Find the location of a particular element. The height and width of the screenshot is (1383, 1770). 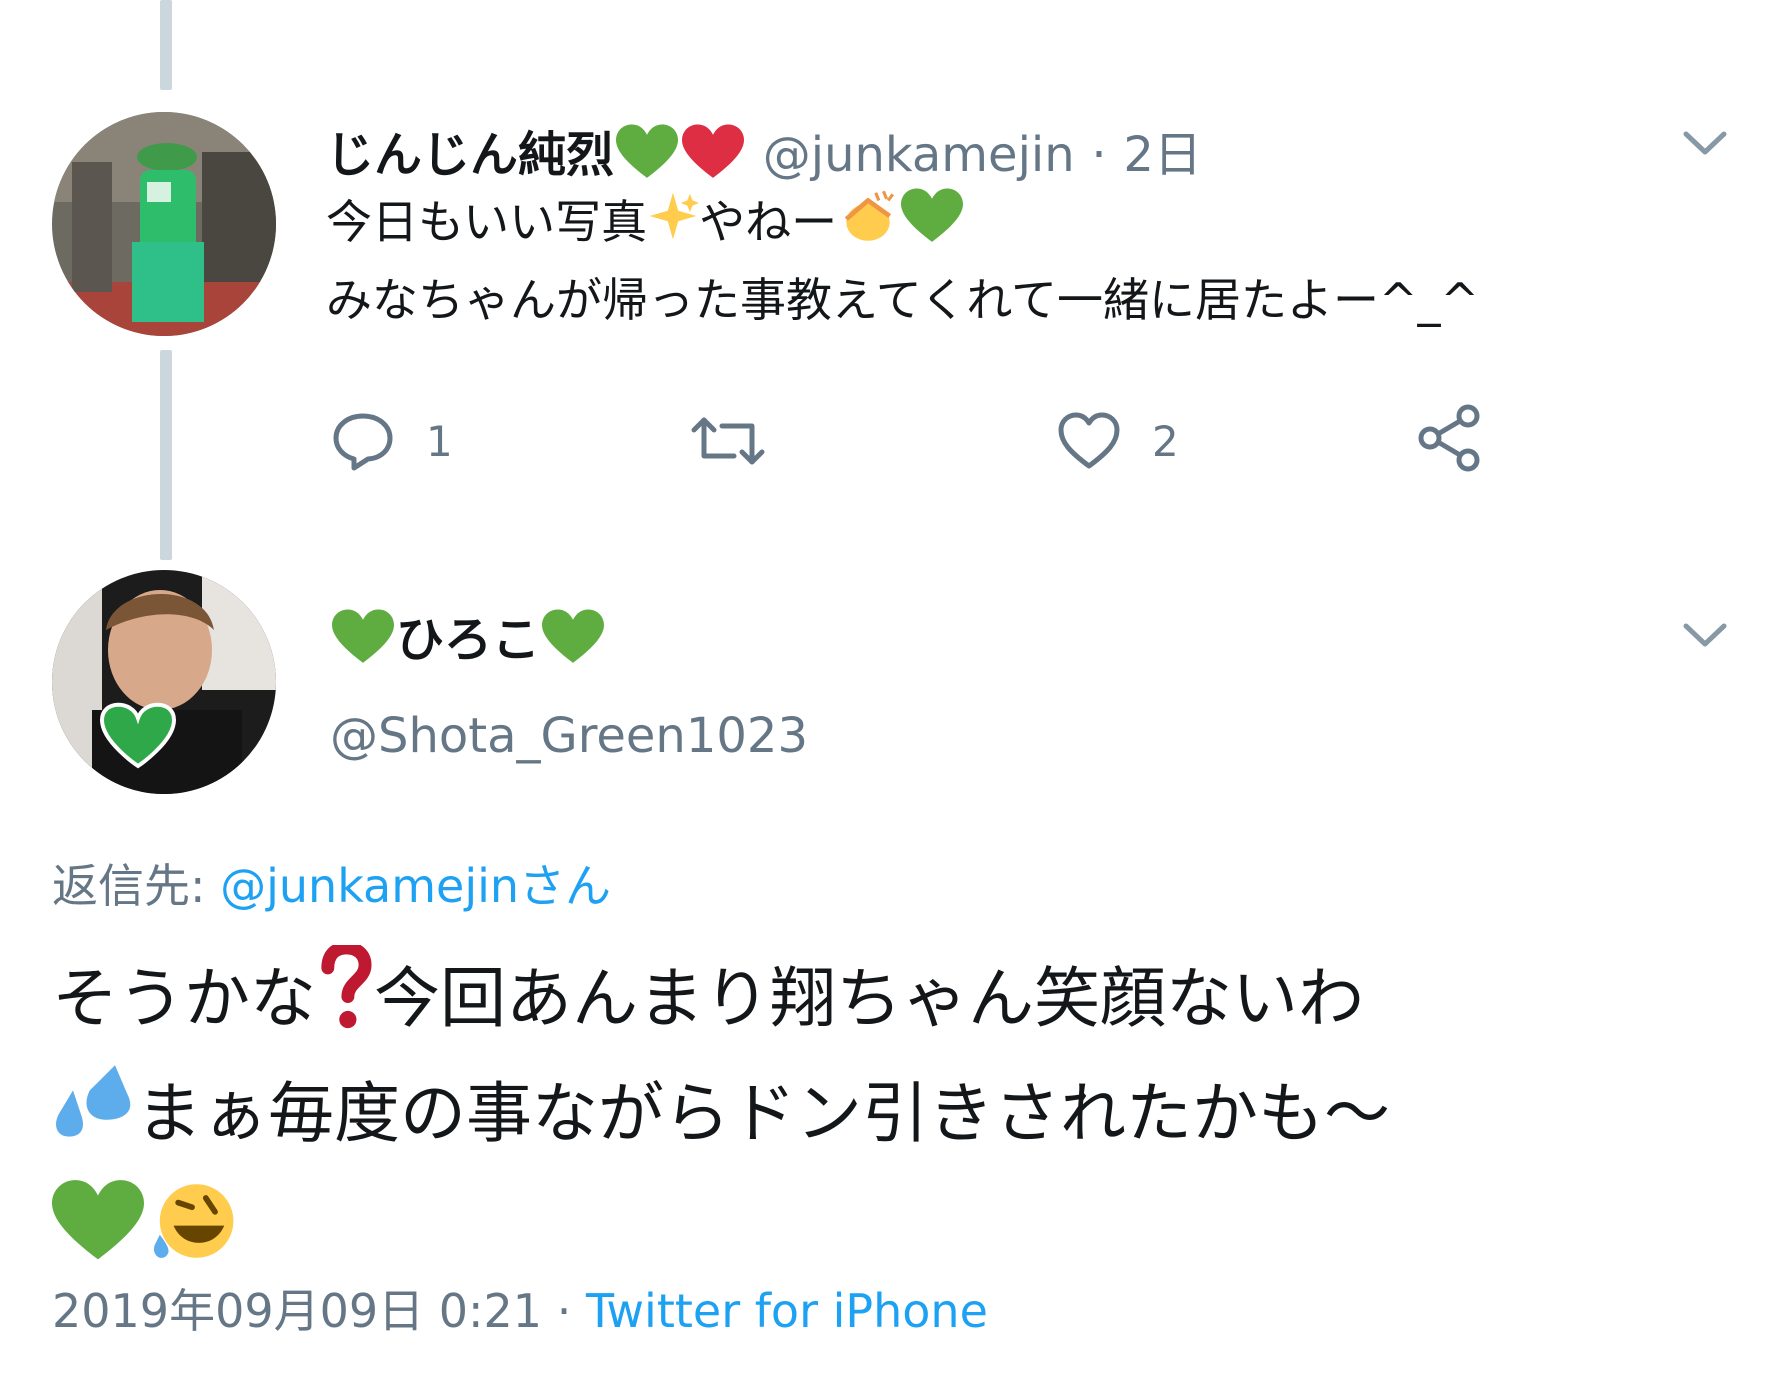

like-action: 2 is located at coordinates (1117, 441).